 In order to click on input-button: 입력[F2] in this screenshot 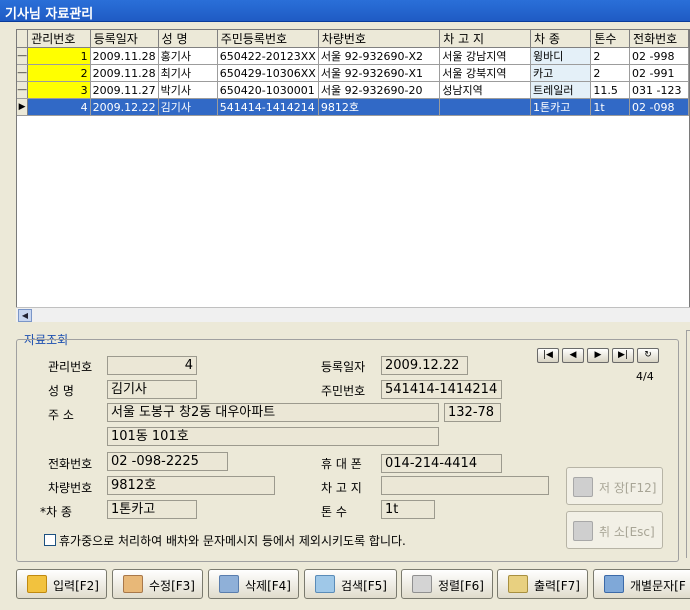, I will do `click(61, 584)`.